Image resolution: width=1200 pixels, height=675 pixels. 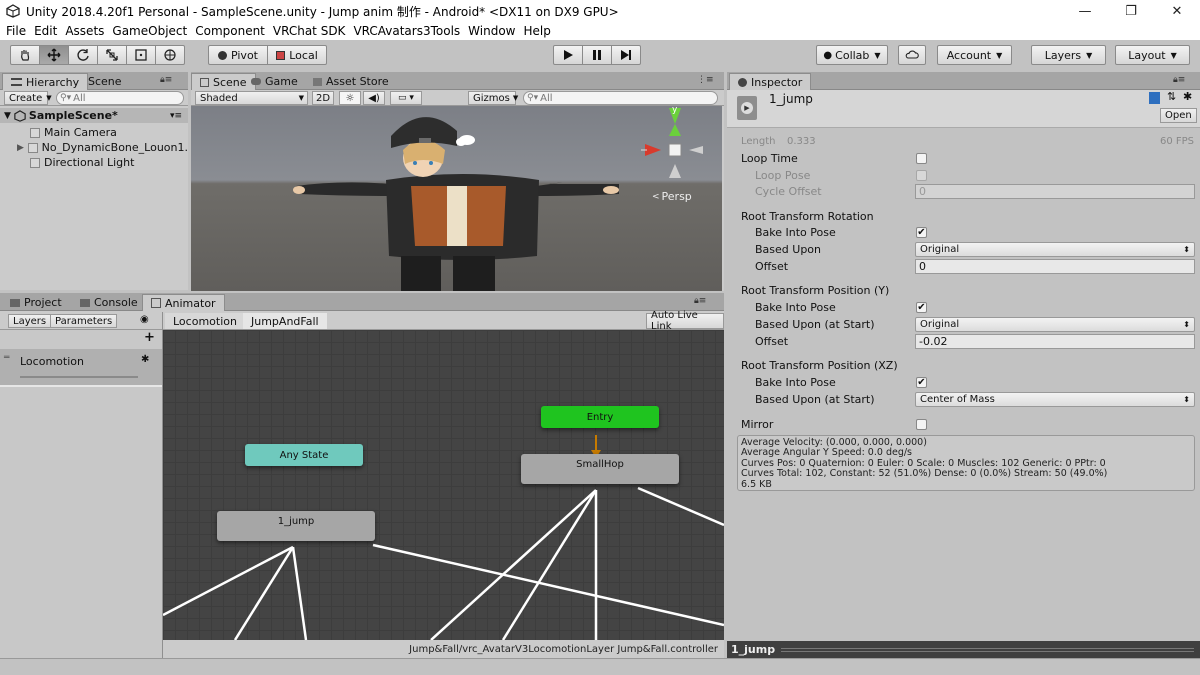 What do you see at coordinates (1171, 96) in the screenshot?
I see `preset-sliders-icon: ⇅` at bounding box center [1171, 96].